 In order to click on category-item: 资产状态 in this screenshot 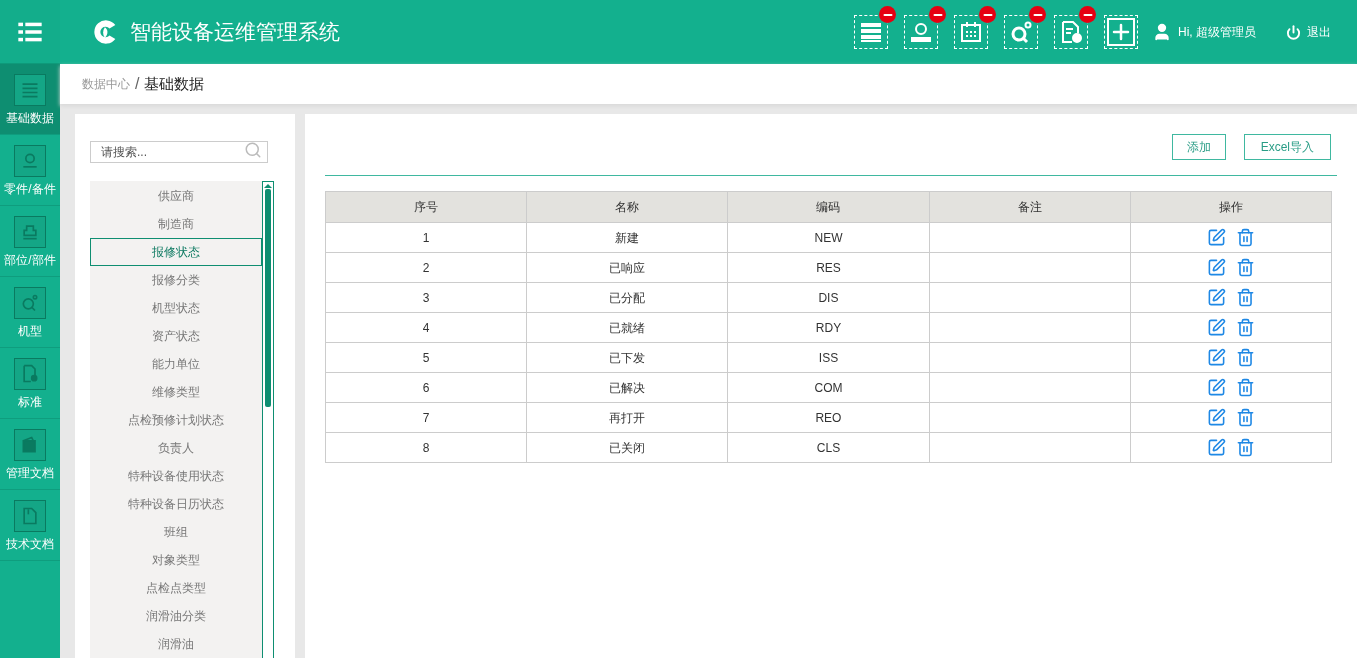, I will do `click(176, 336)`.